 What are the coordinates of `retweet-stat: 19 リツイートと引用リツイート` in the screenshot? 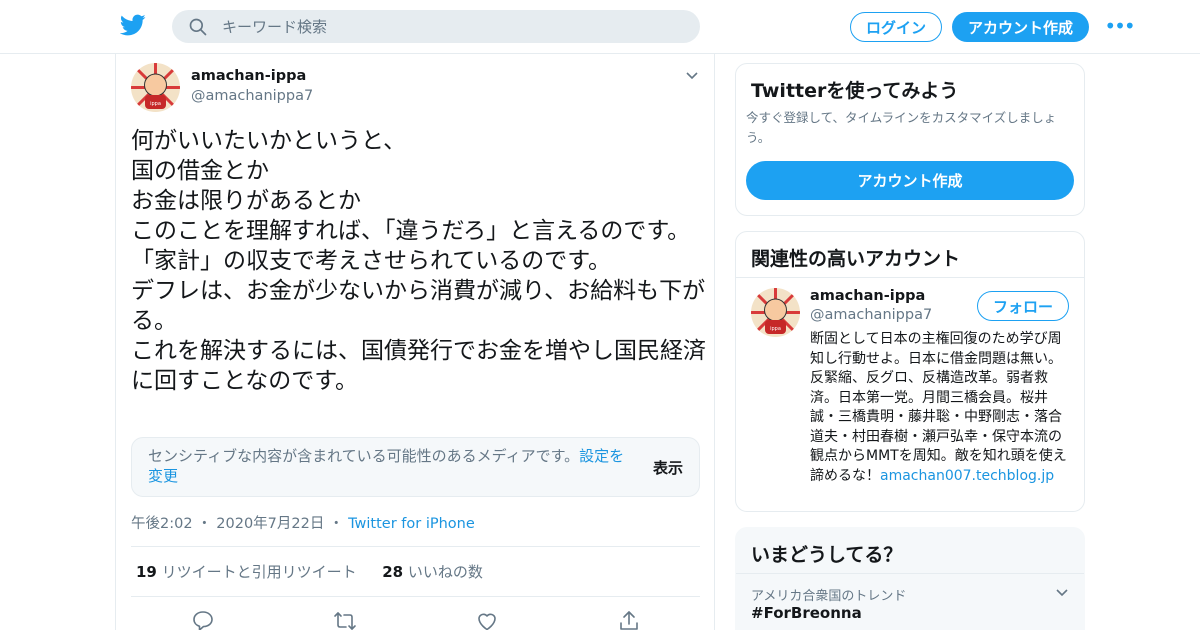 It's located at (246, 572).